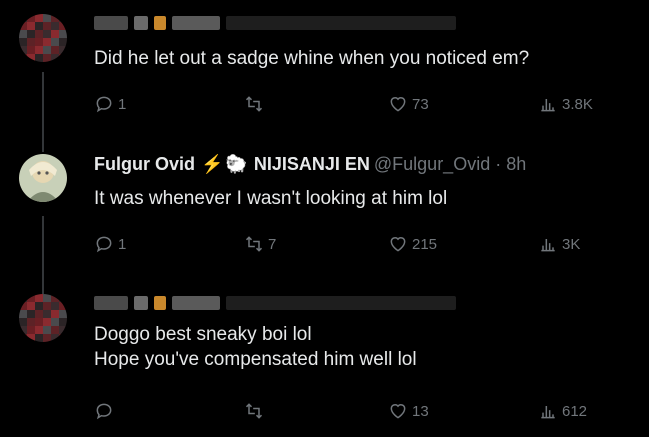  What do you see at coordinates (420, 411) in the screenshot?
I see `like-count: 13` at bounding box center [420, 411].